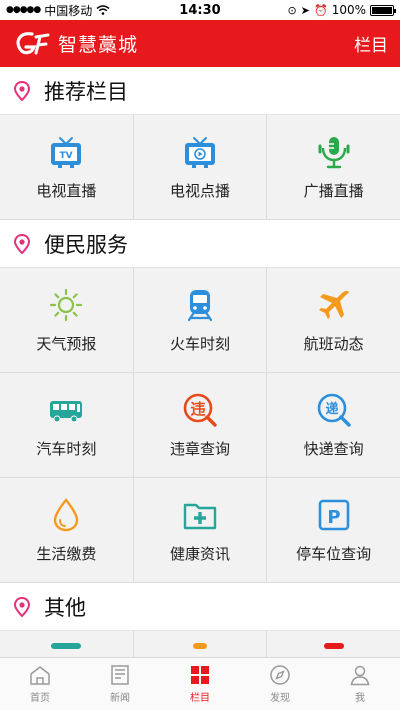 The height and width of the screenshot is (710, 400). I want to click on brand: 智慧藁城, so click(75, 44).